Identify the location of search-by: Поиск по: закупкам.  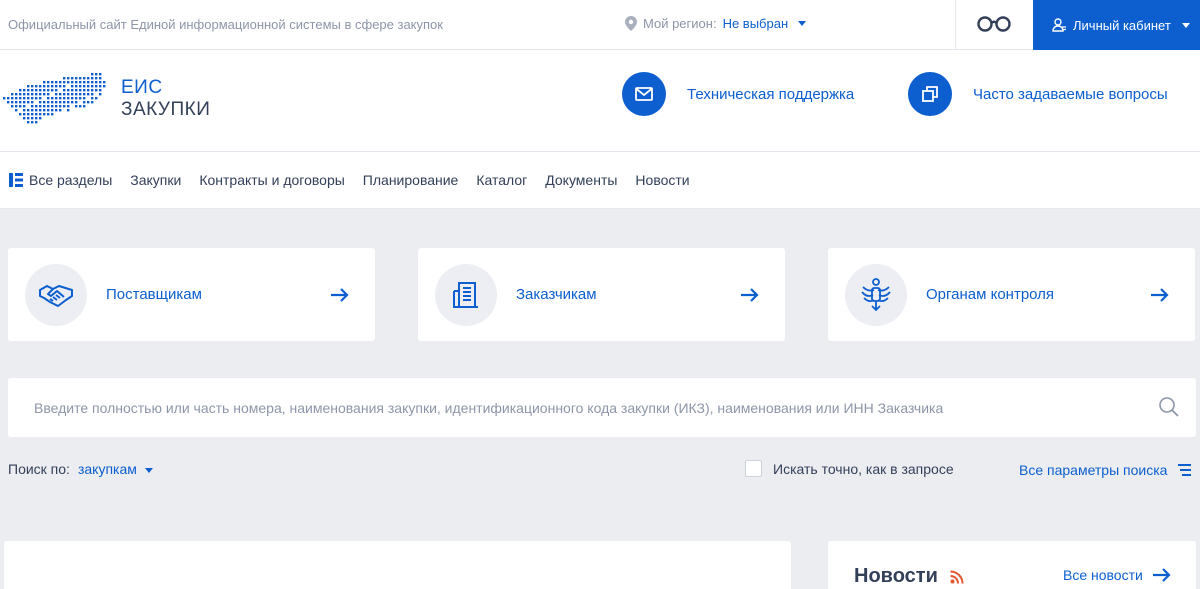
(80, 469).